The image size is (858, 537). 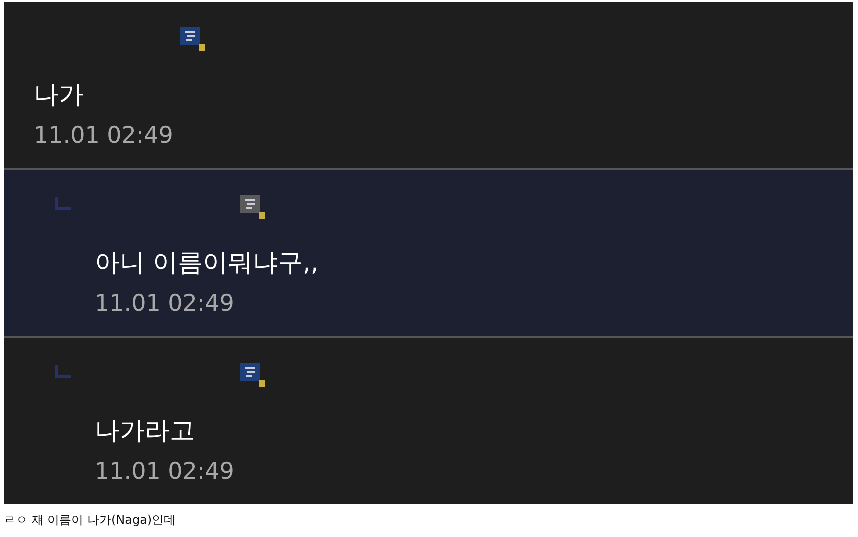 I want to click on comment-text: 나가, so click(x=59, y=95).